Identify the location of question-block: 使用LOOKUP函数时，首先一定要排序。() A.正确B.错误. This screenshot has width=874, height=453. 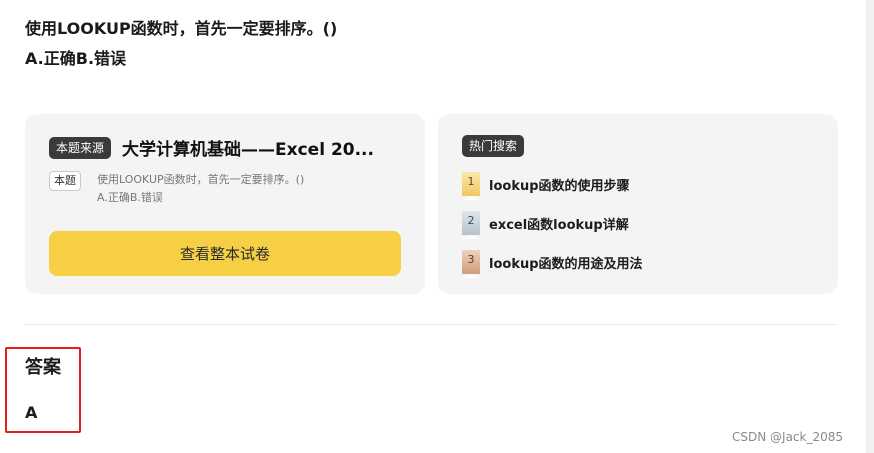
(425, 44).